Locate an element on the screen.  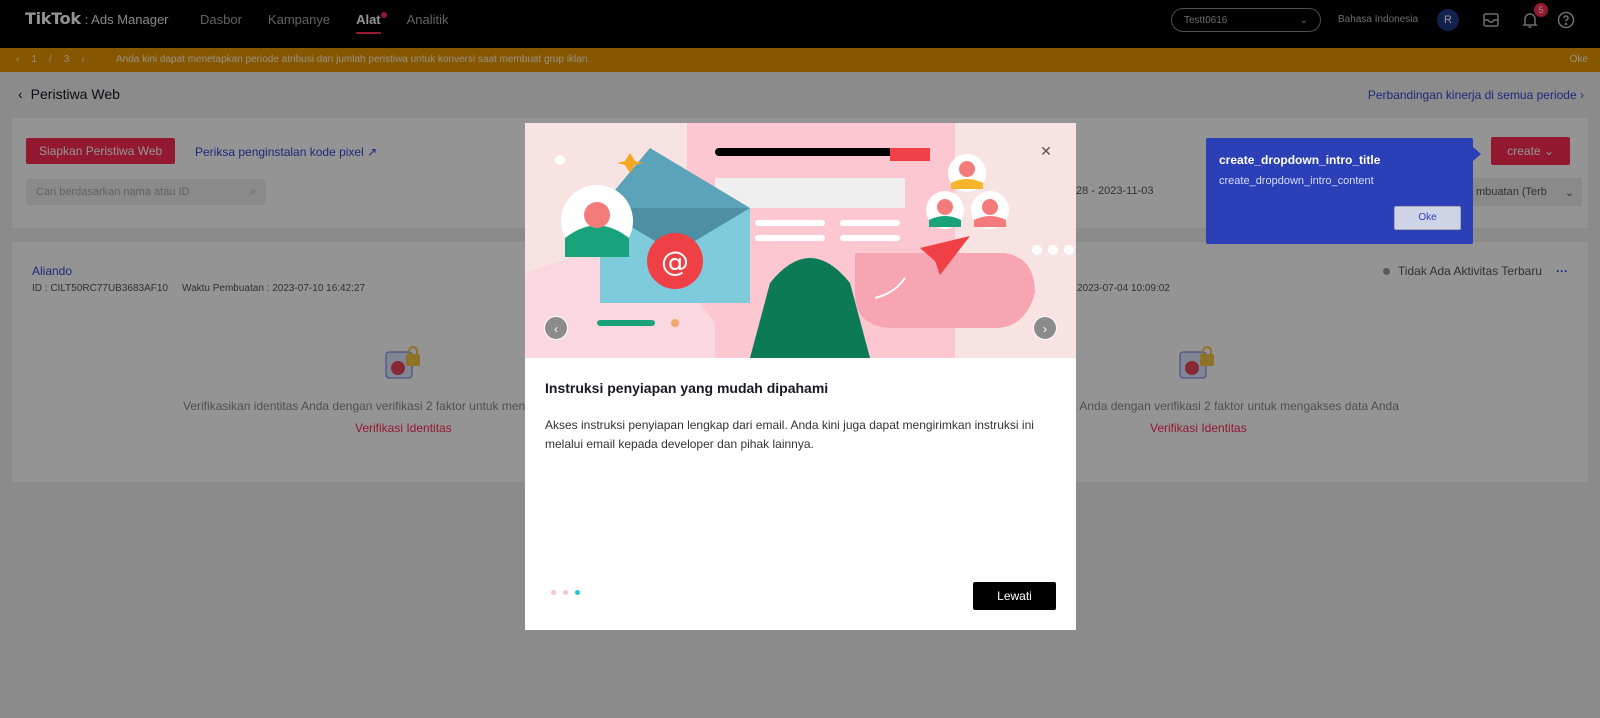
close-icon: ✕ is located at coordinates (1046, 151).